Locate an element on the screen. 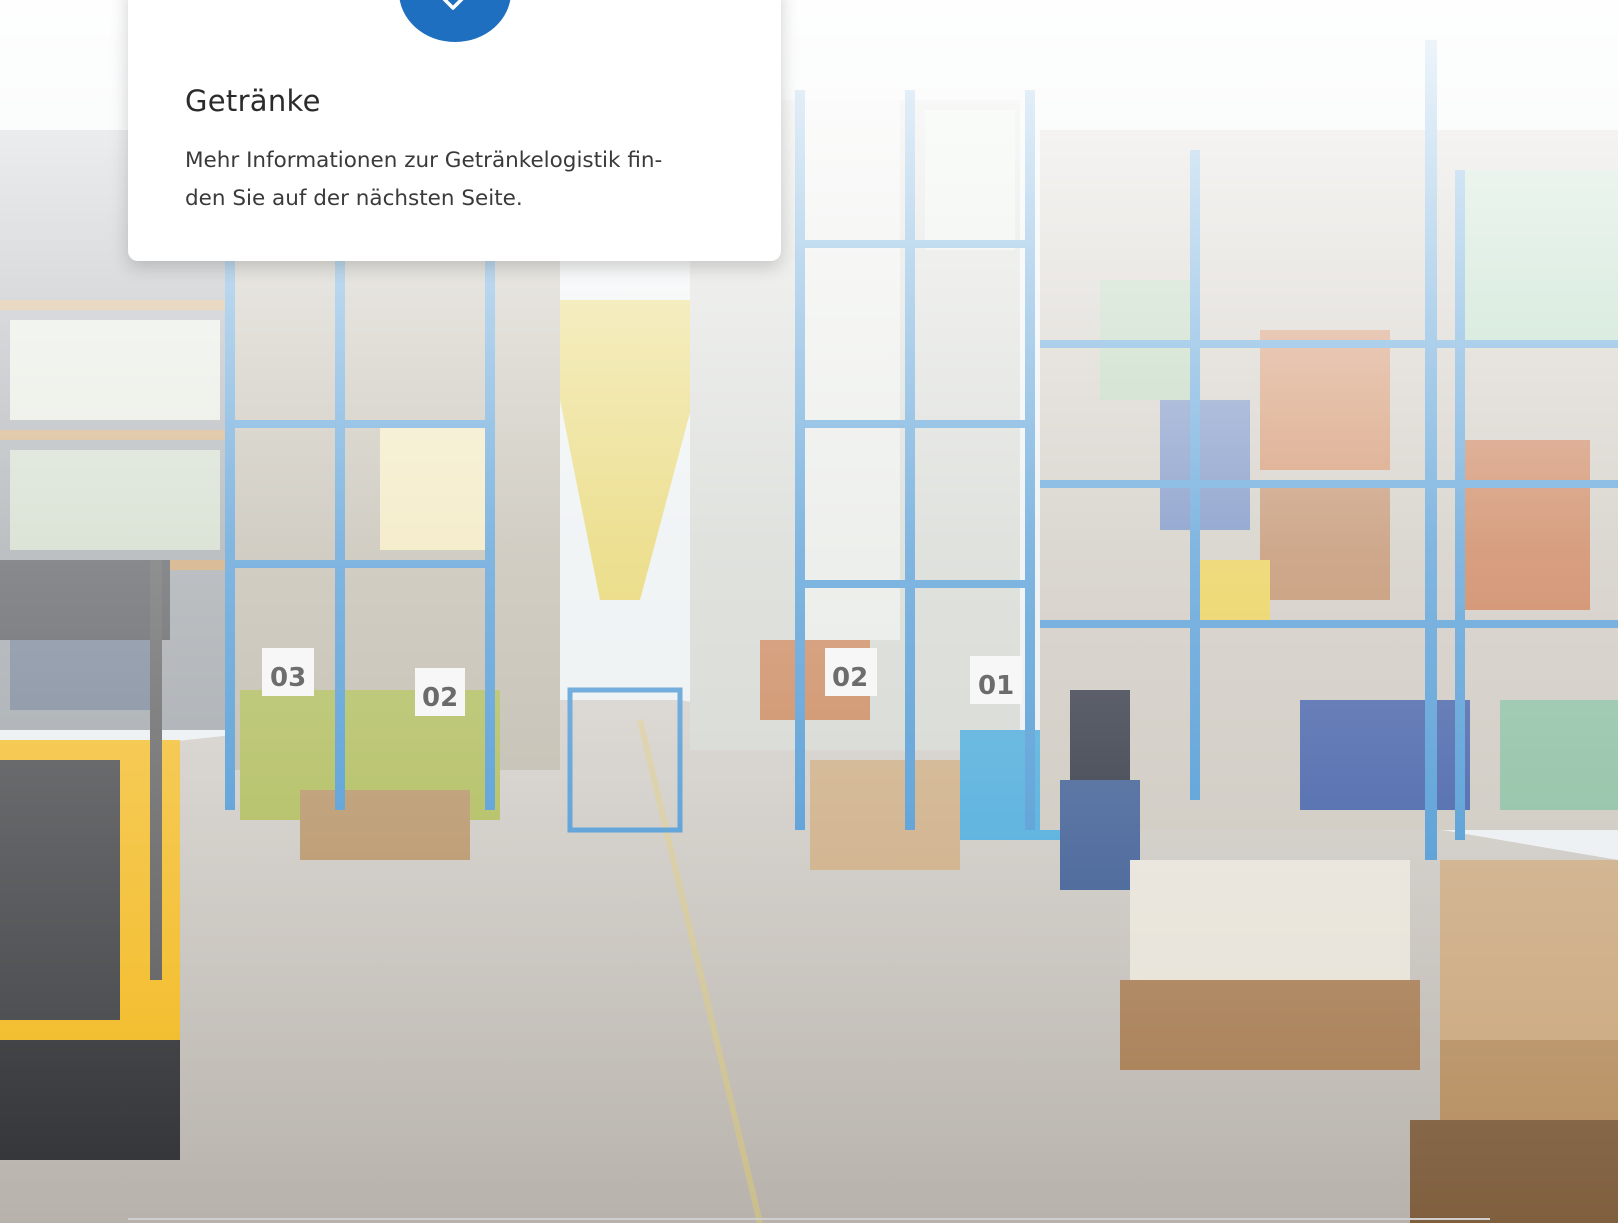 This screenshot has width=1618, height=1223. card-title: Getränke is located at coordinates (253, 101).